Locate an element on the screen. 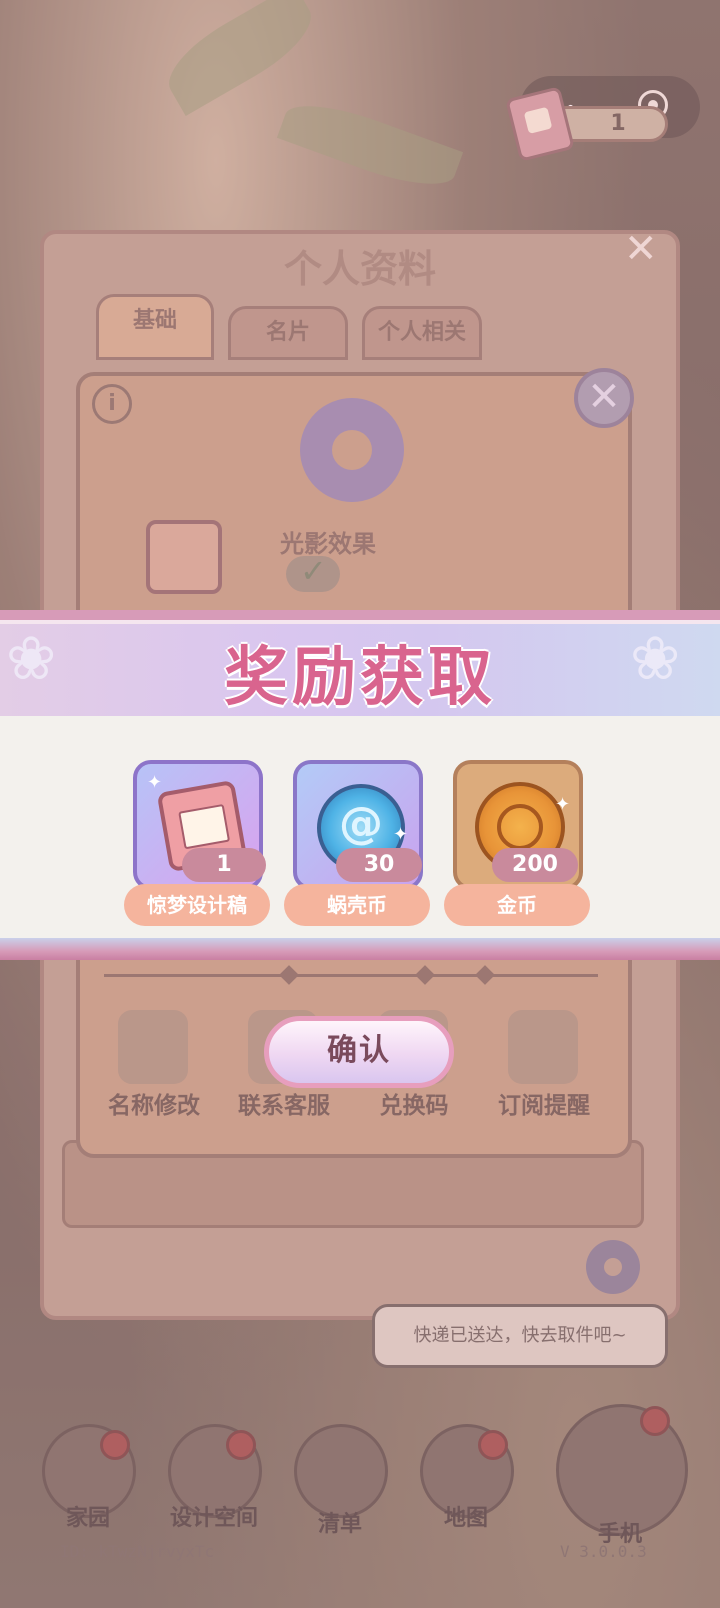 The image size is (720, 1608). reward-banner-border is located at coordinates (360, 949).